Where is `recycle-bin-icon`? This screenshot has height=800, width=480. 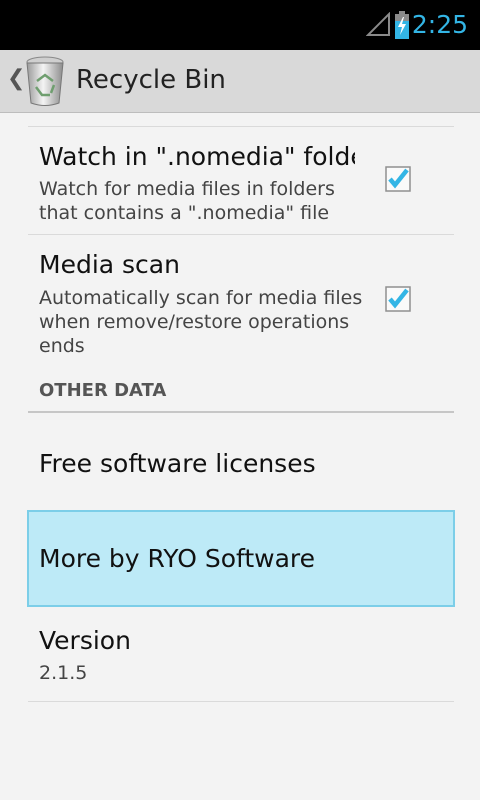 recycle-bin-icon is located at coordinates (45, 81).